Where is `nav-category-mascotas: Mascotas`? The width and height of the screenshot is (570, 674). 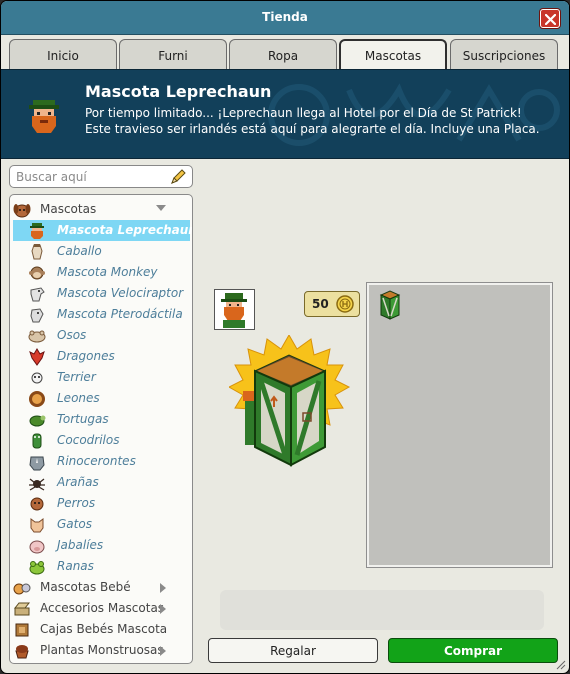
nav-category-mascotas: Mascotas is located at coordinates (101, 209).